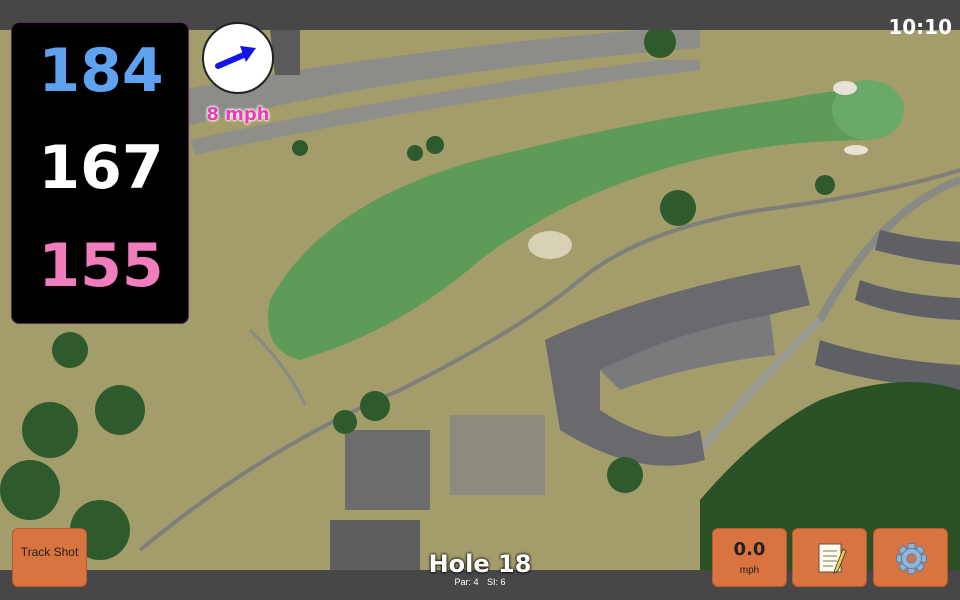  I want to click on speed-unit: mph, so click(749, 570).